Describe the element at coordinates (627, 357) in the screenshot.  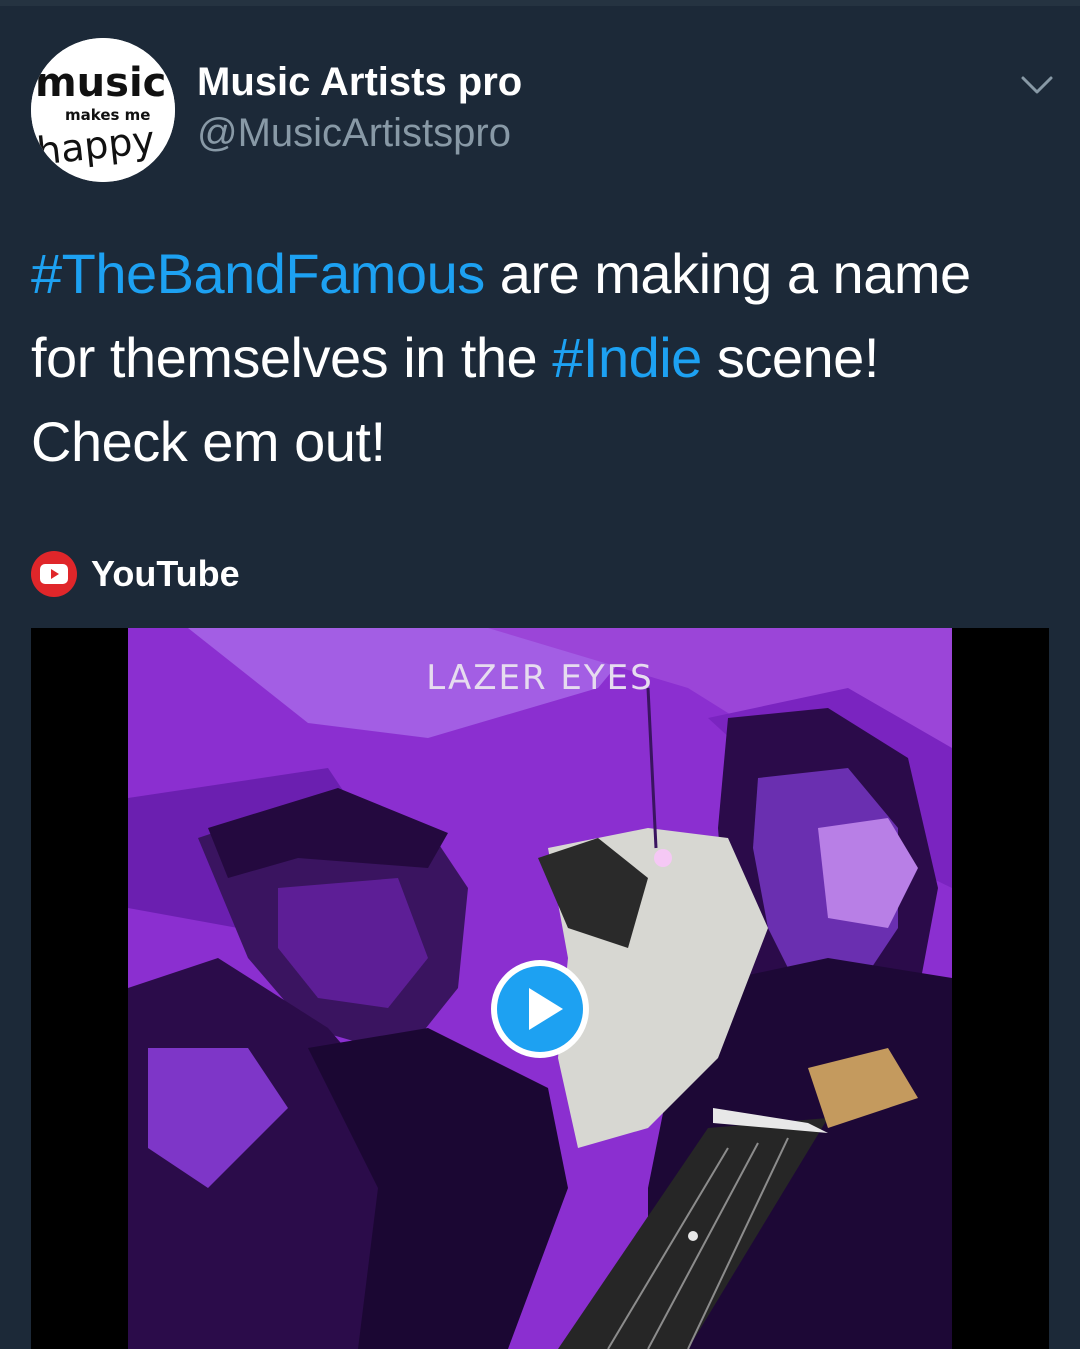
I see `hashtag-link: #Indie` at that location.